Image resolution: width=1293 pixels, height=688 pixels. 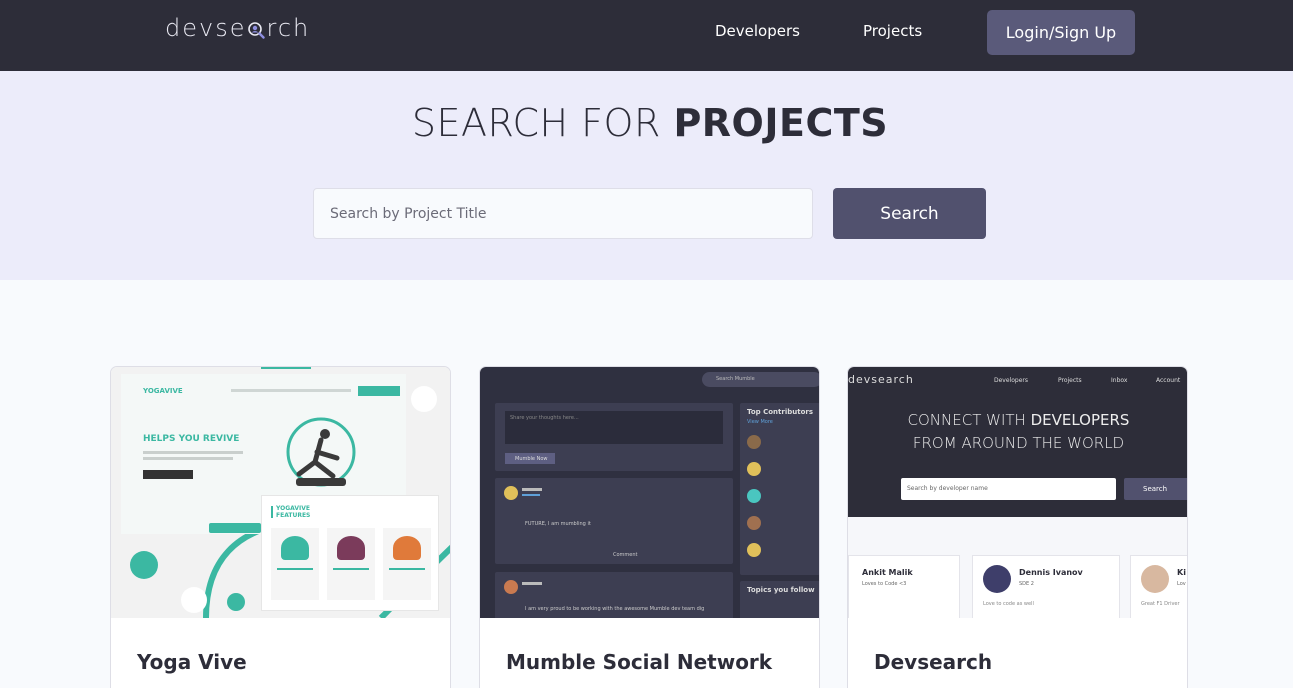 I want to click on mock-hero-line-1: CONNECT WITH DEVELOPERS, so click(x=1017, y=420).